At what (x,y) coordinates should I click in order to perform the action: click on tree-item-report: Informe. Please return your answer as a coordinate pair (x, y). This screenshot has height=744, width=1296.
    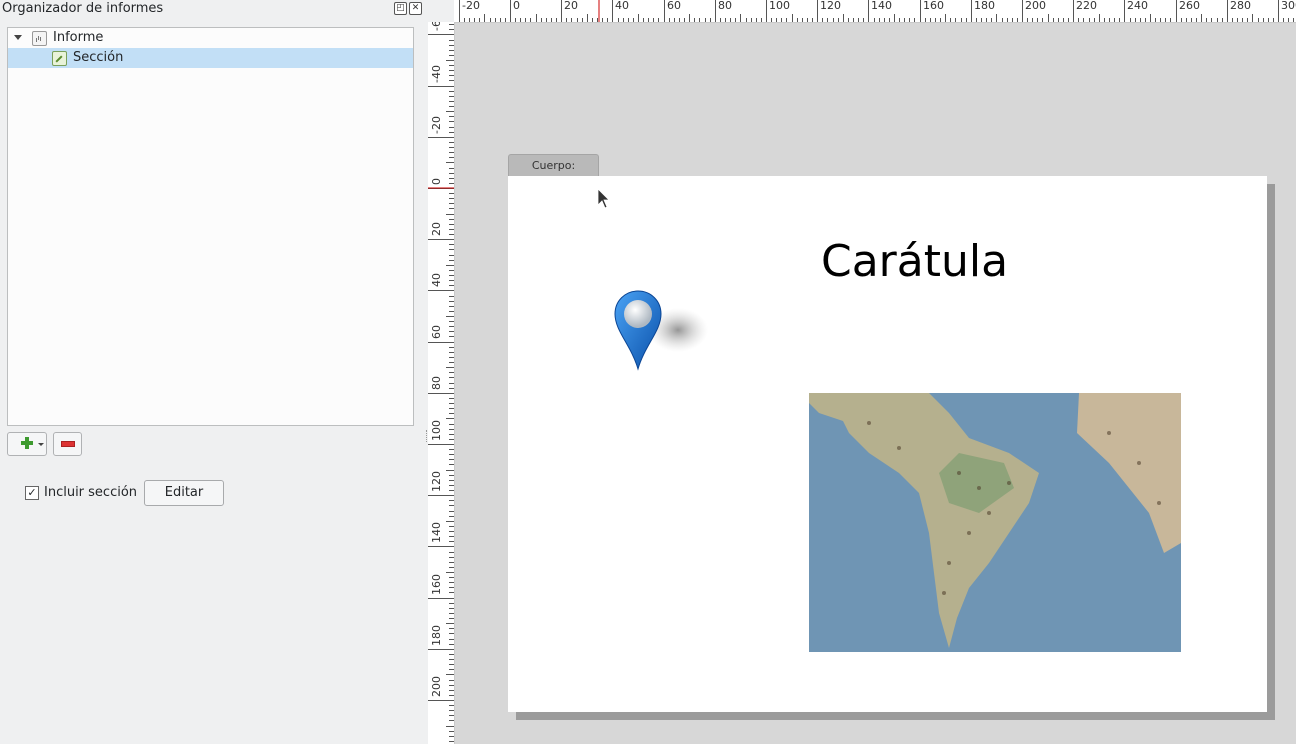
    Looking at the image, I should click on (210, 38).